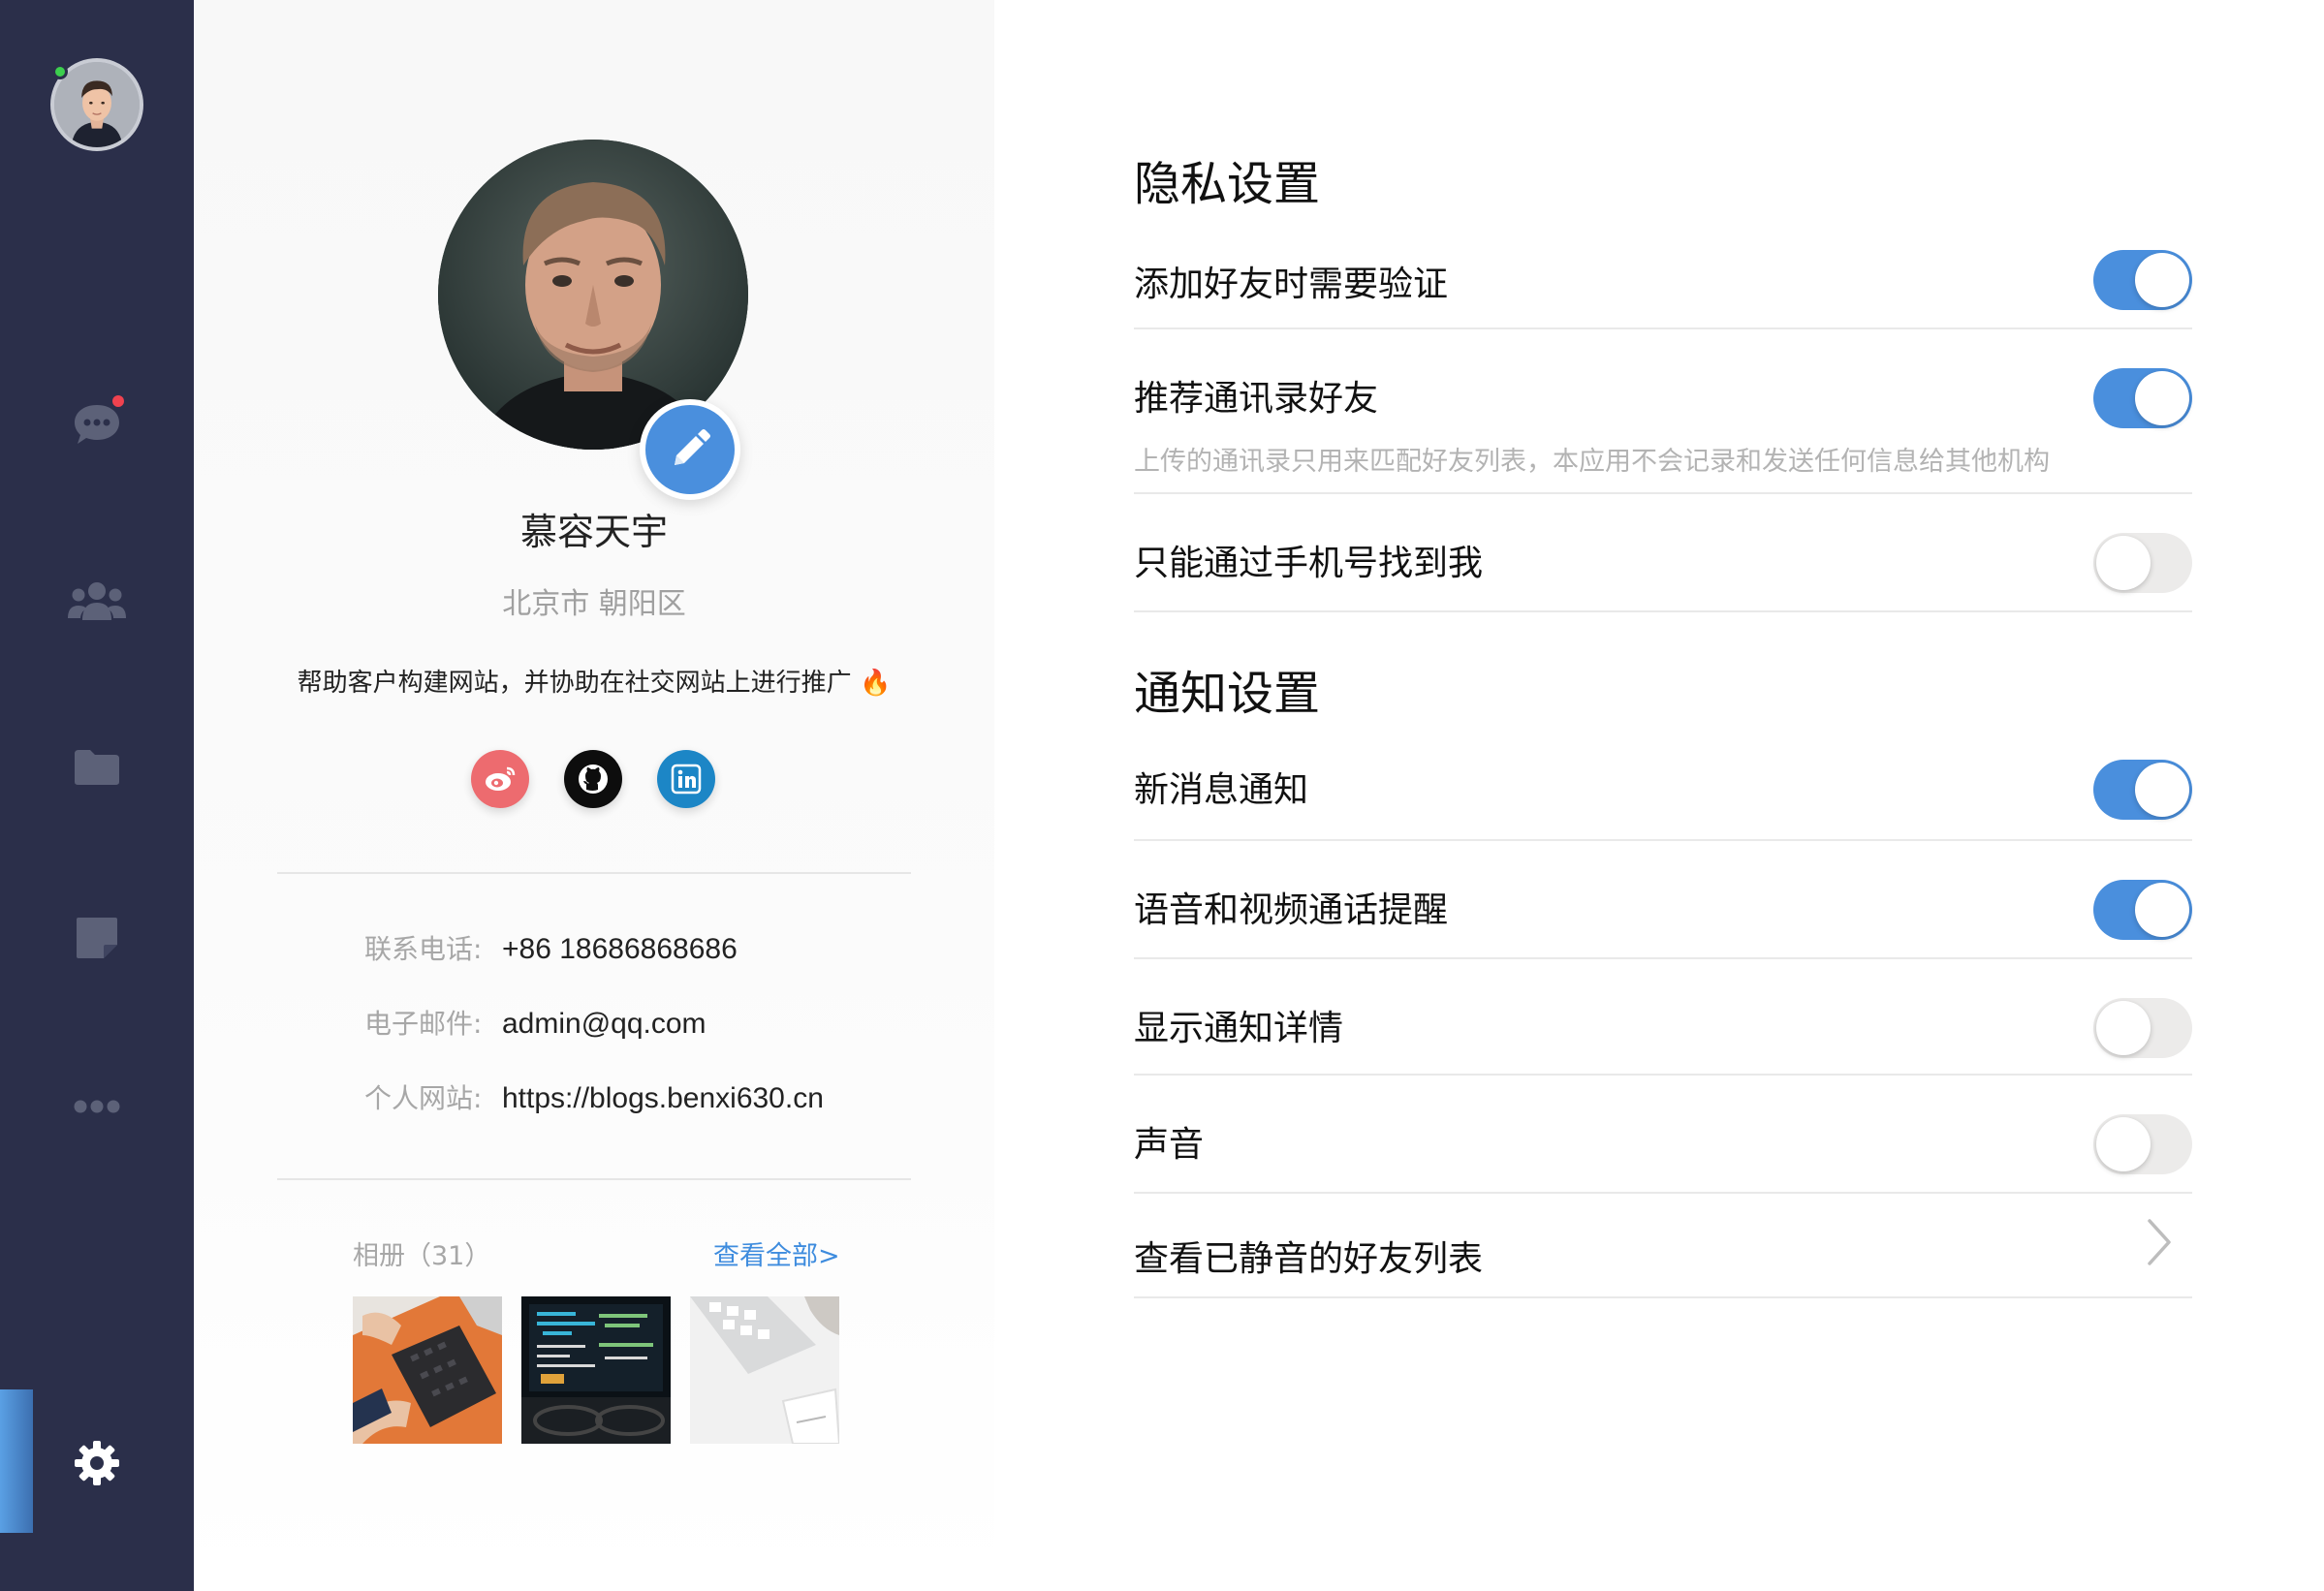 This screenshot has height=1591, width=2324. I want to click on info-email: 电子邮件: admin@qq.com, so click(535, 1022).